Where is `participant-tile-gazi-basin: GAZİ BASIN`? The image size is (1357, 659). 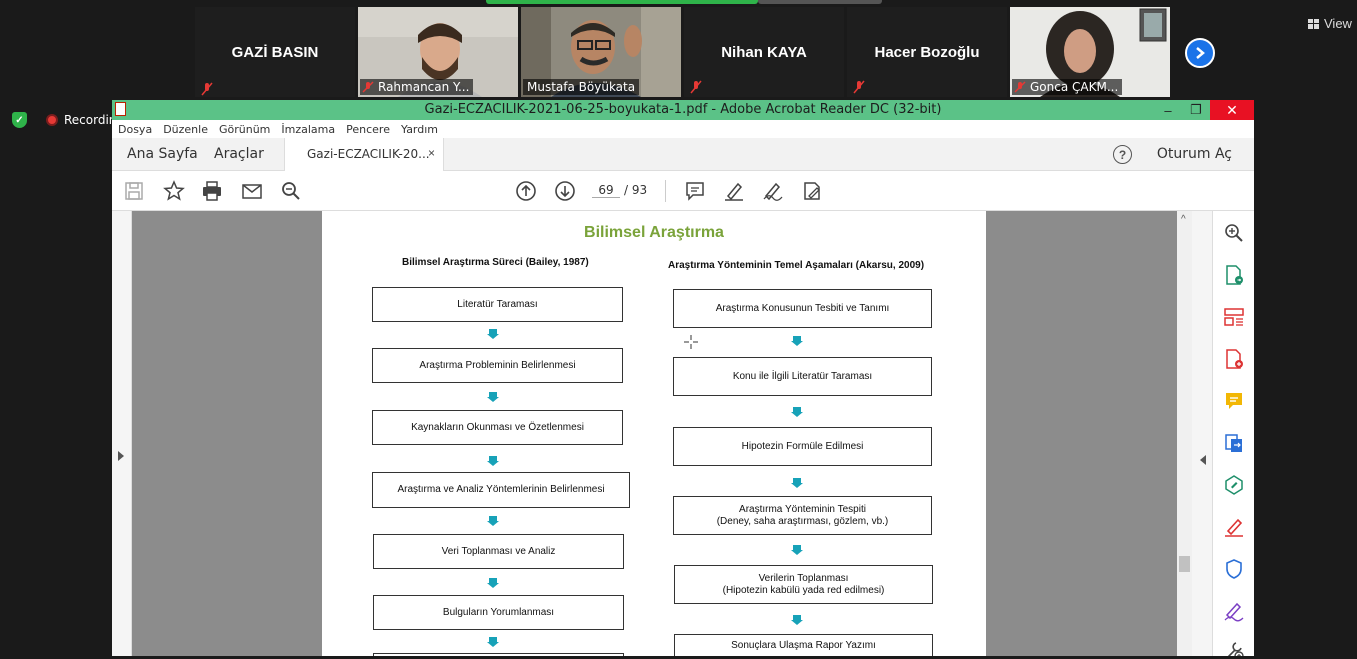
participant-tile-gazi-basin: GAZİ BASIN is located at coordinates (275, 52).